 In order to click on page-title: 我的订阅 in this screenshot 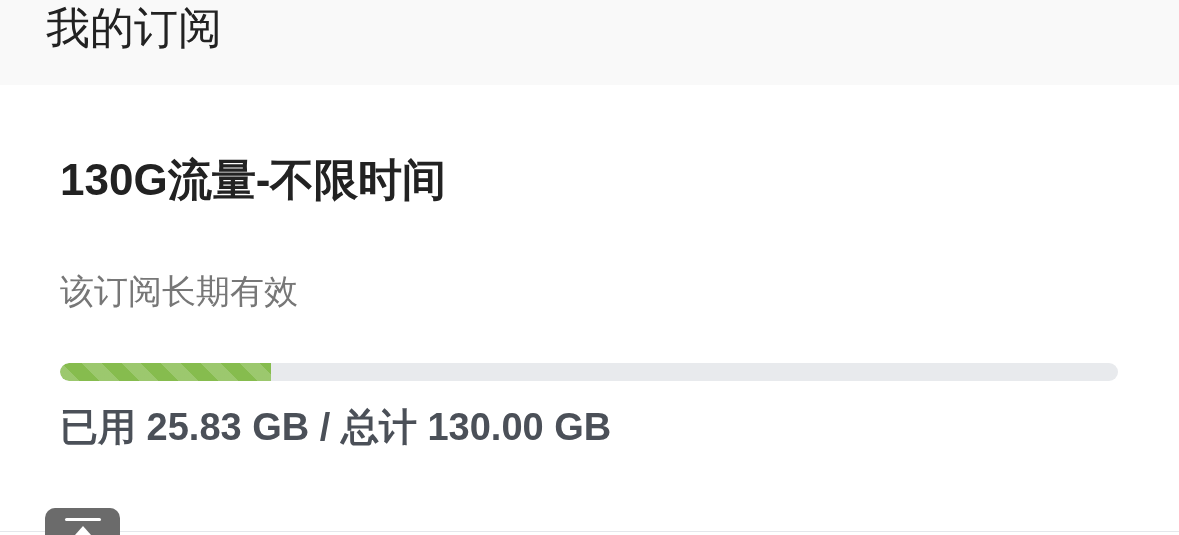, I will do `click(134, 28)`.